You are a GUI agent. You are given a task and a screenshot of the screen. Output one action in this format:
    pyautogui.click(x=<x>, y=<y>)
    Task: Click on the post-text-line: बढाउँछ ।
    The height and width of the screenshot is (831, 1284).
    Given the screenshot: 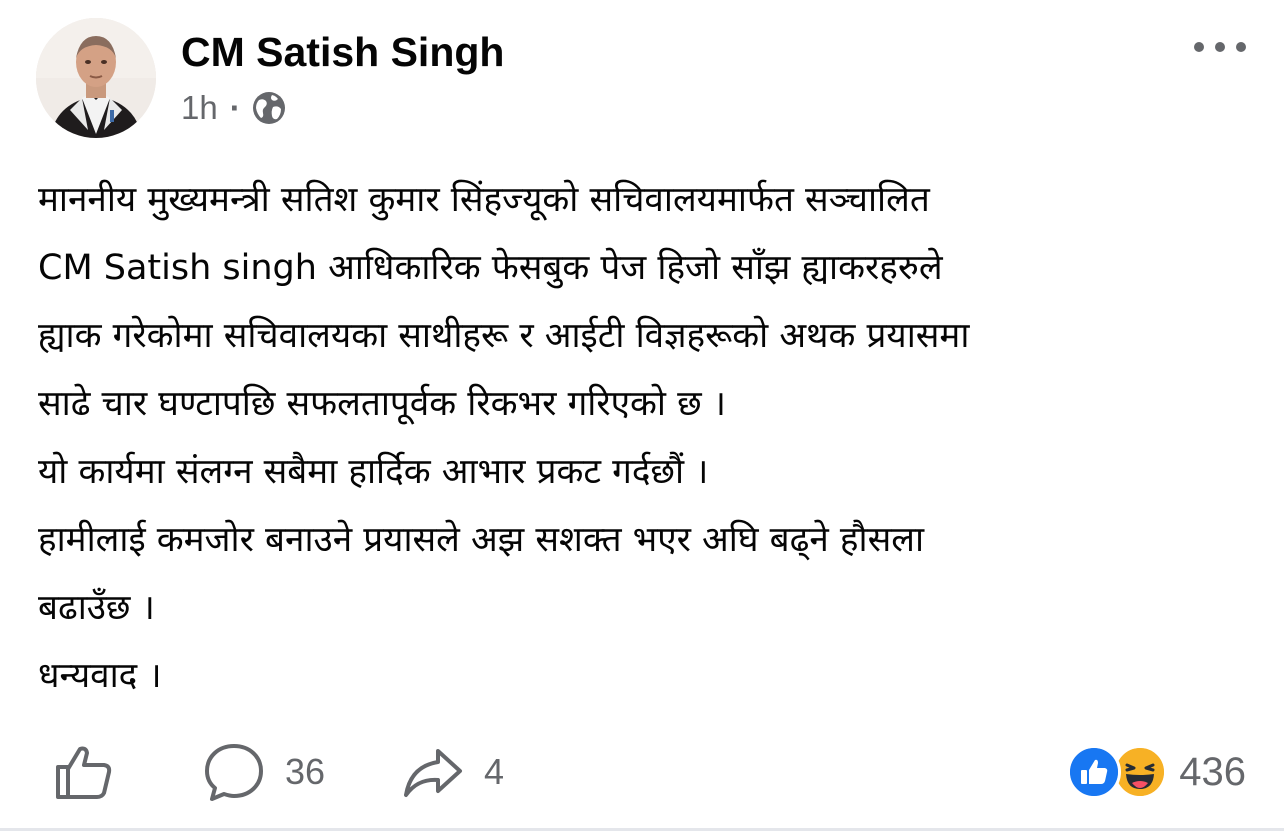 What is the action you would take?
    pyautogui.click(x=96, y=608)
    